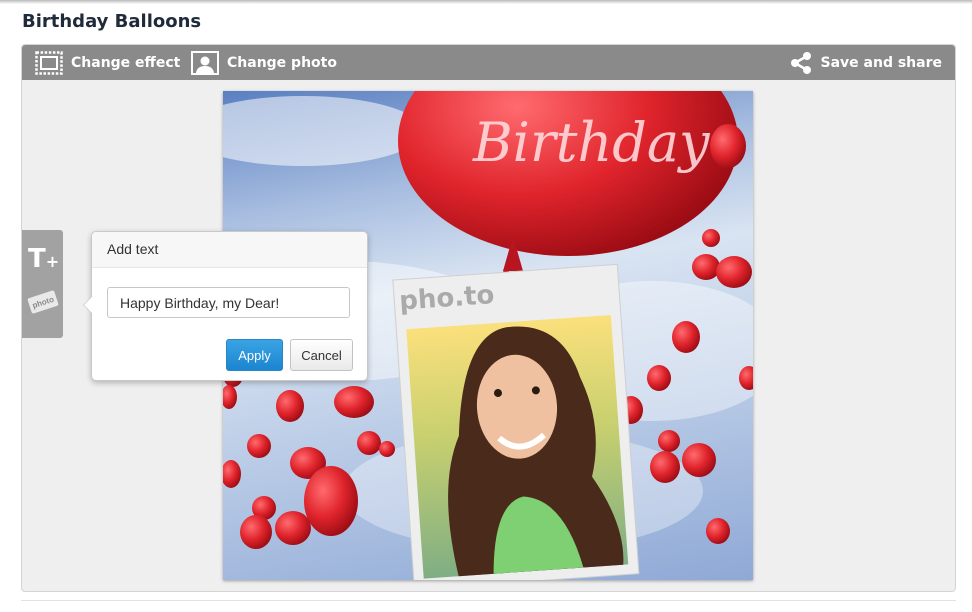 This screenshot has height=612, width=972. What do you see at coordinates (229, 250) in the screenshot?
I see `popover-title: Add text` at bounding box center [229, 250].